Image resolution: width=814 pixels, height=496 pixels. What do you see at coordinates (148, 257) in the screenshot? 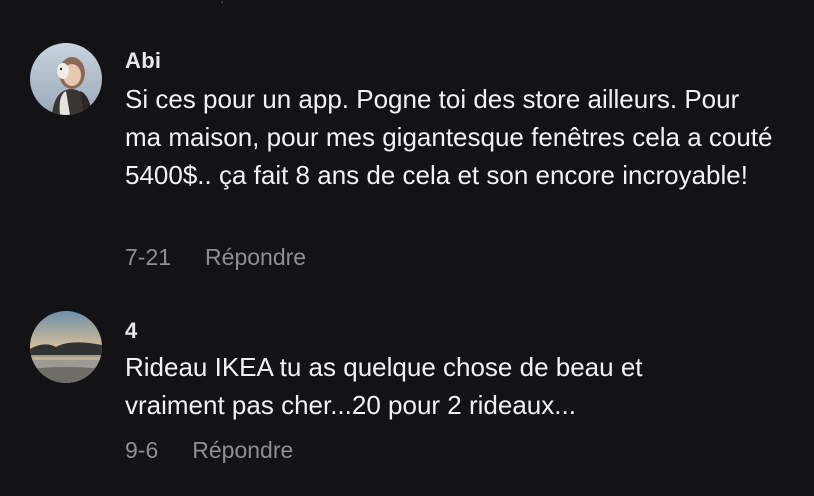
I see `comment-date: 7-21` at bounding box center [148, 257].